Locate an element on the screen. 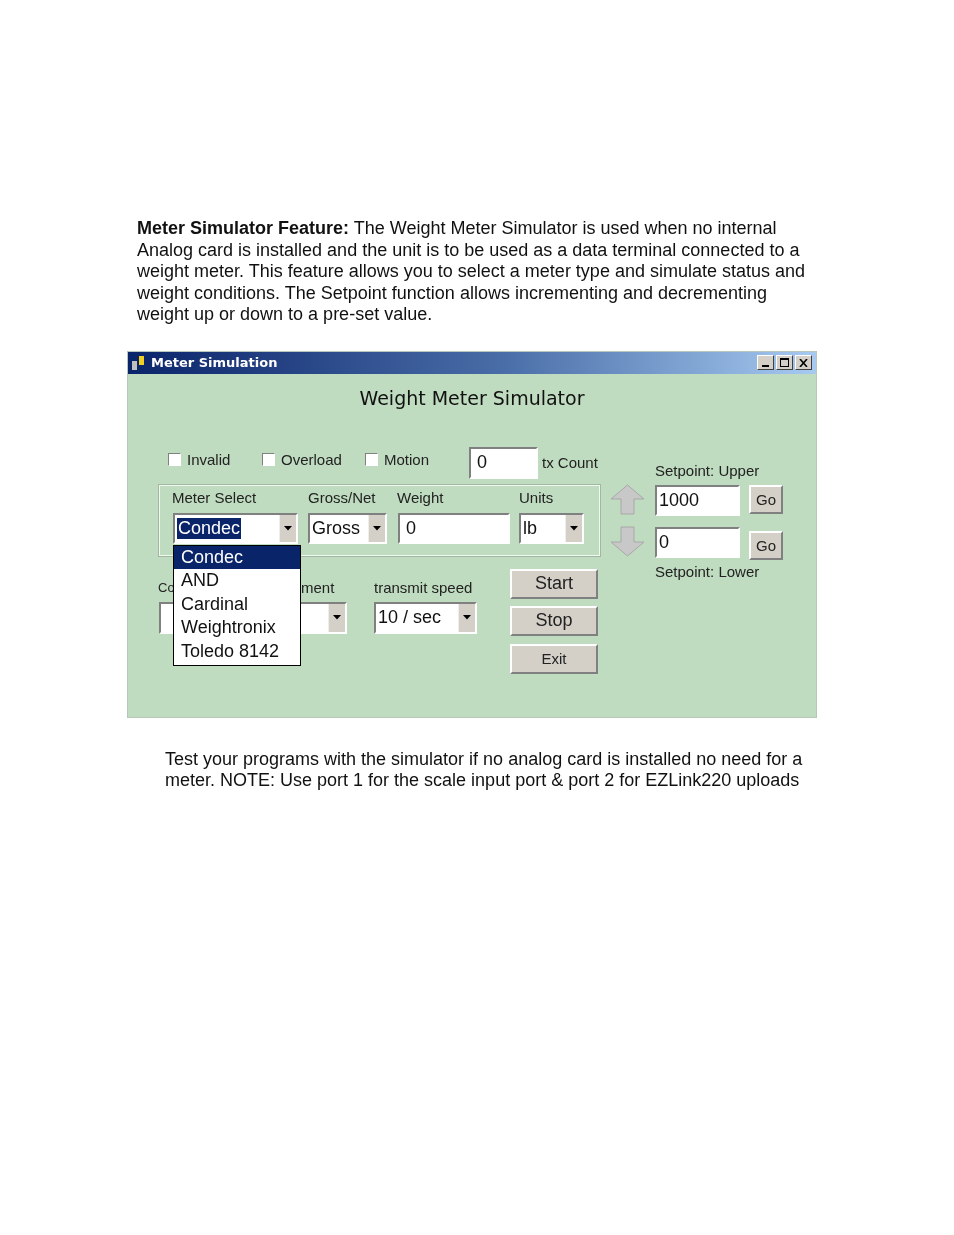 The height and width of the screenshot is (1235, 954). maximize-button is located at coordinates (784, 362).